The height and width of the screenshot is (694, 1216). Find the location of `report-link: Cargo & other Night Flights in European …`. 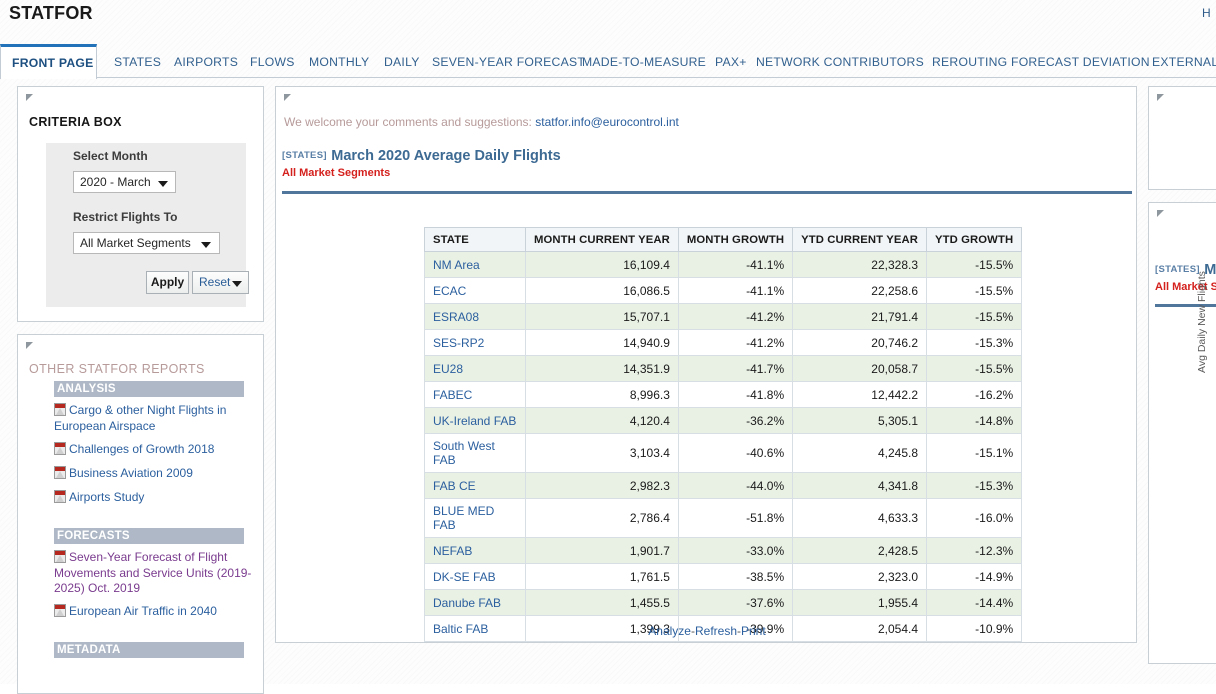

report-link: Cargo & other Night Flights in European … is located at coordinates (154, 418).